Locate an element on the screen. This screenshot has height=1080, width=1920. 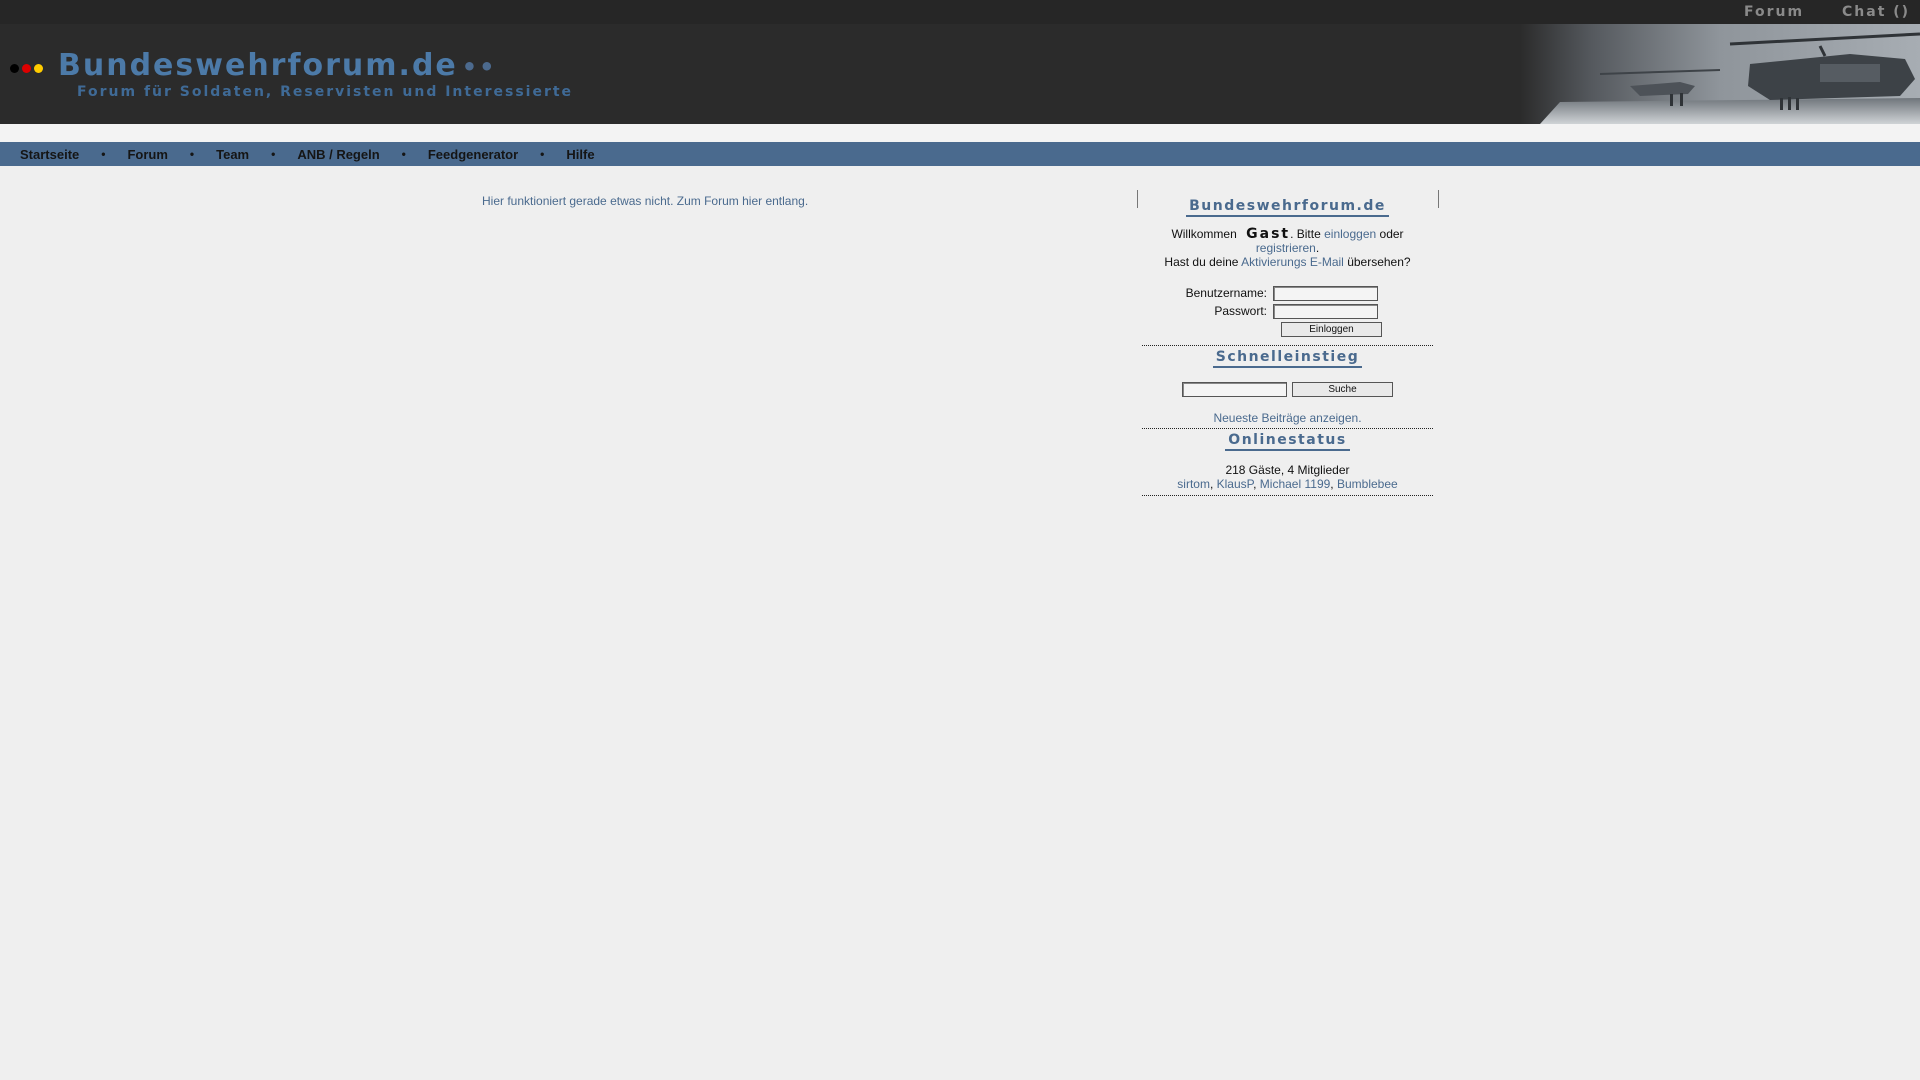
online-members-list: sirtom, KlausP, Michael 1199, Bumblebee is located at coordinates (1287, 484).